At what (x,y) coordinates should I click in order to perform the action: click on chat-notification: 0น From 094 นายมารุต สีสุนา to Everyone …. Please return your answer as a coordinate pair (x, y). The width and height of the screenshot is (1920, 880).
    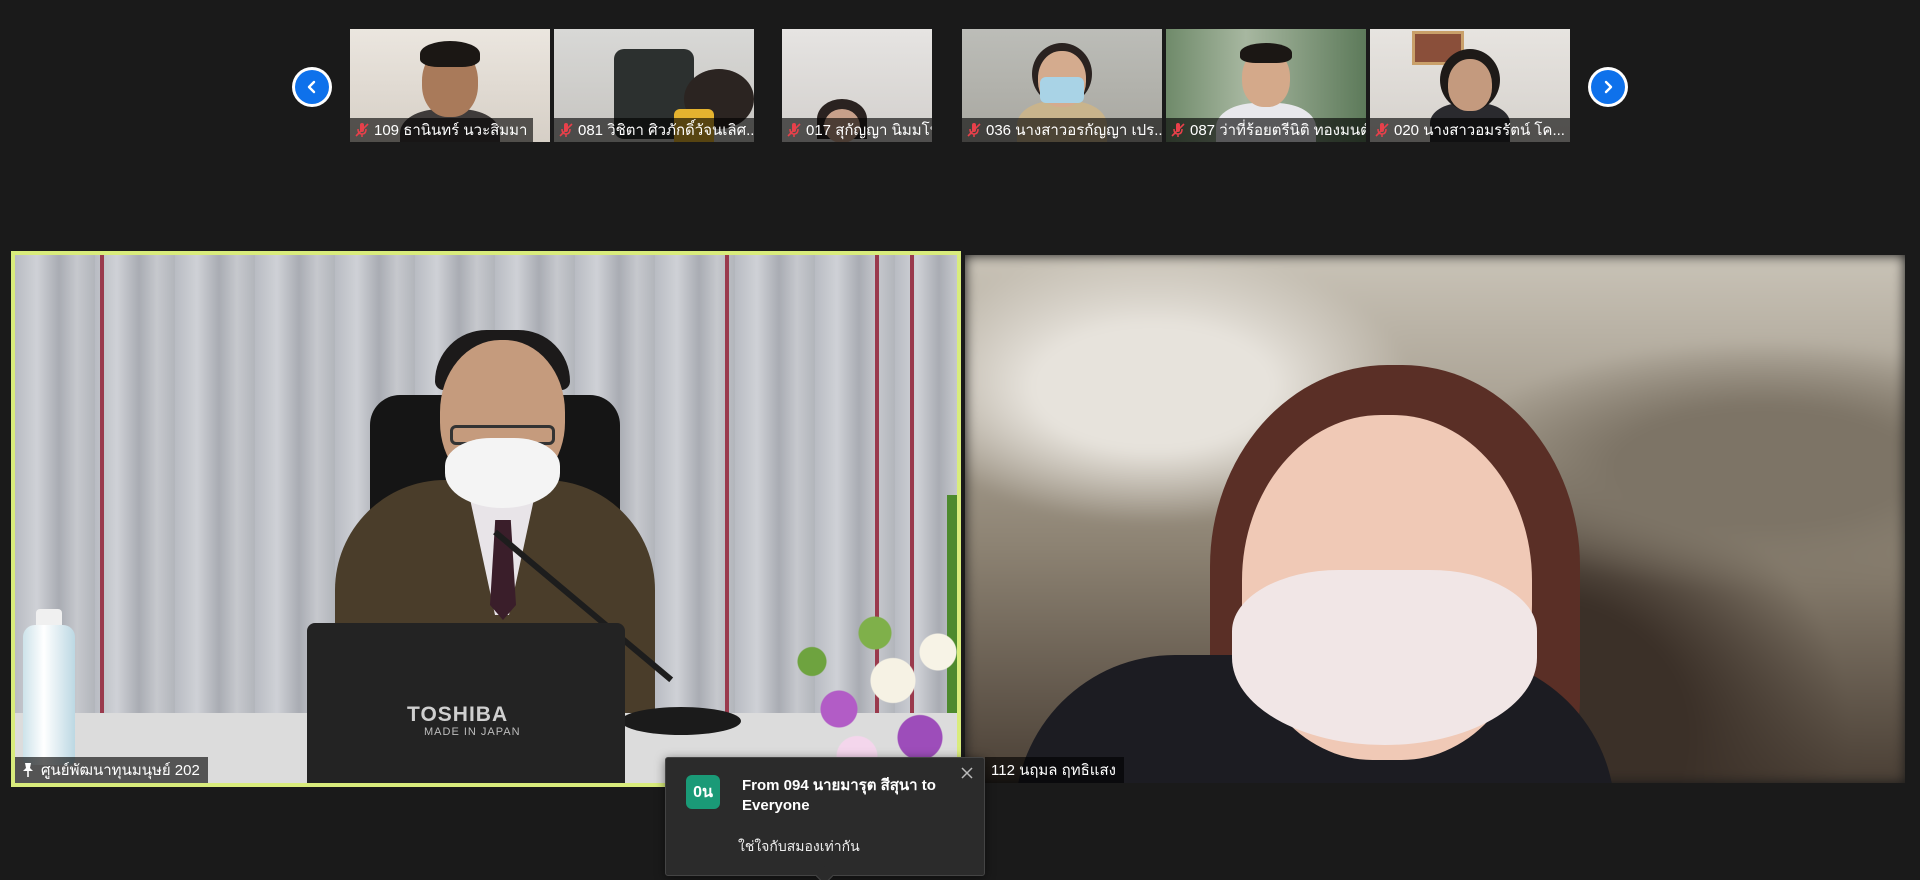
    Looking at the image, I should click on (825, 816).